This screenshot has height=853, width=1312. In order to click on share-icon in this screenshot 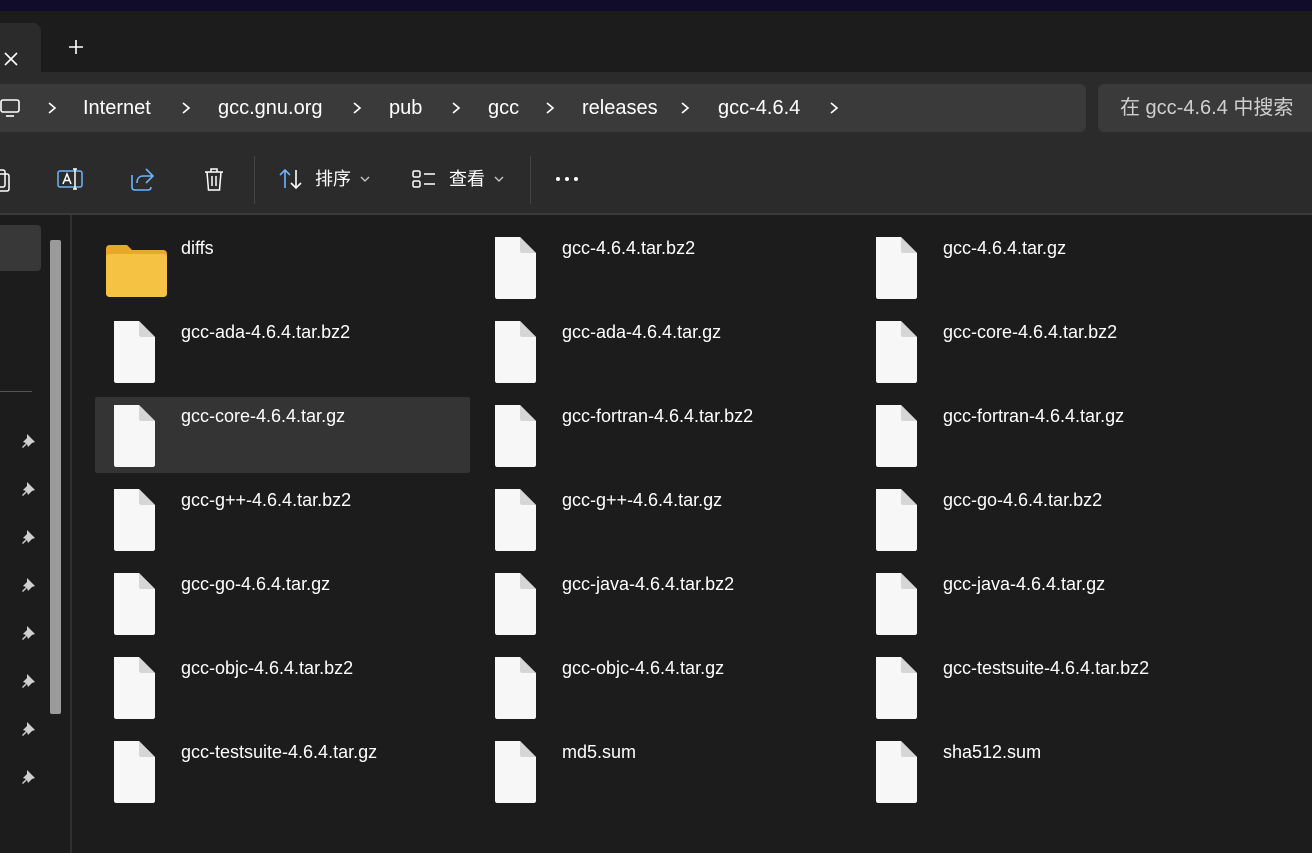, I will do `click(142, 179)`.